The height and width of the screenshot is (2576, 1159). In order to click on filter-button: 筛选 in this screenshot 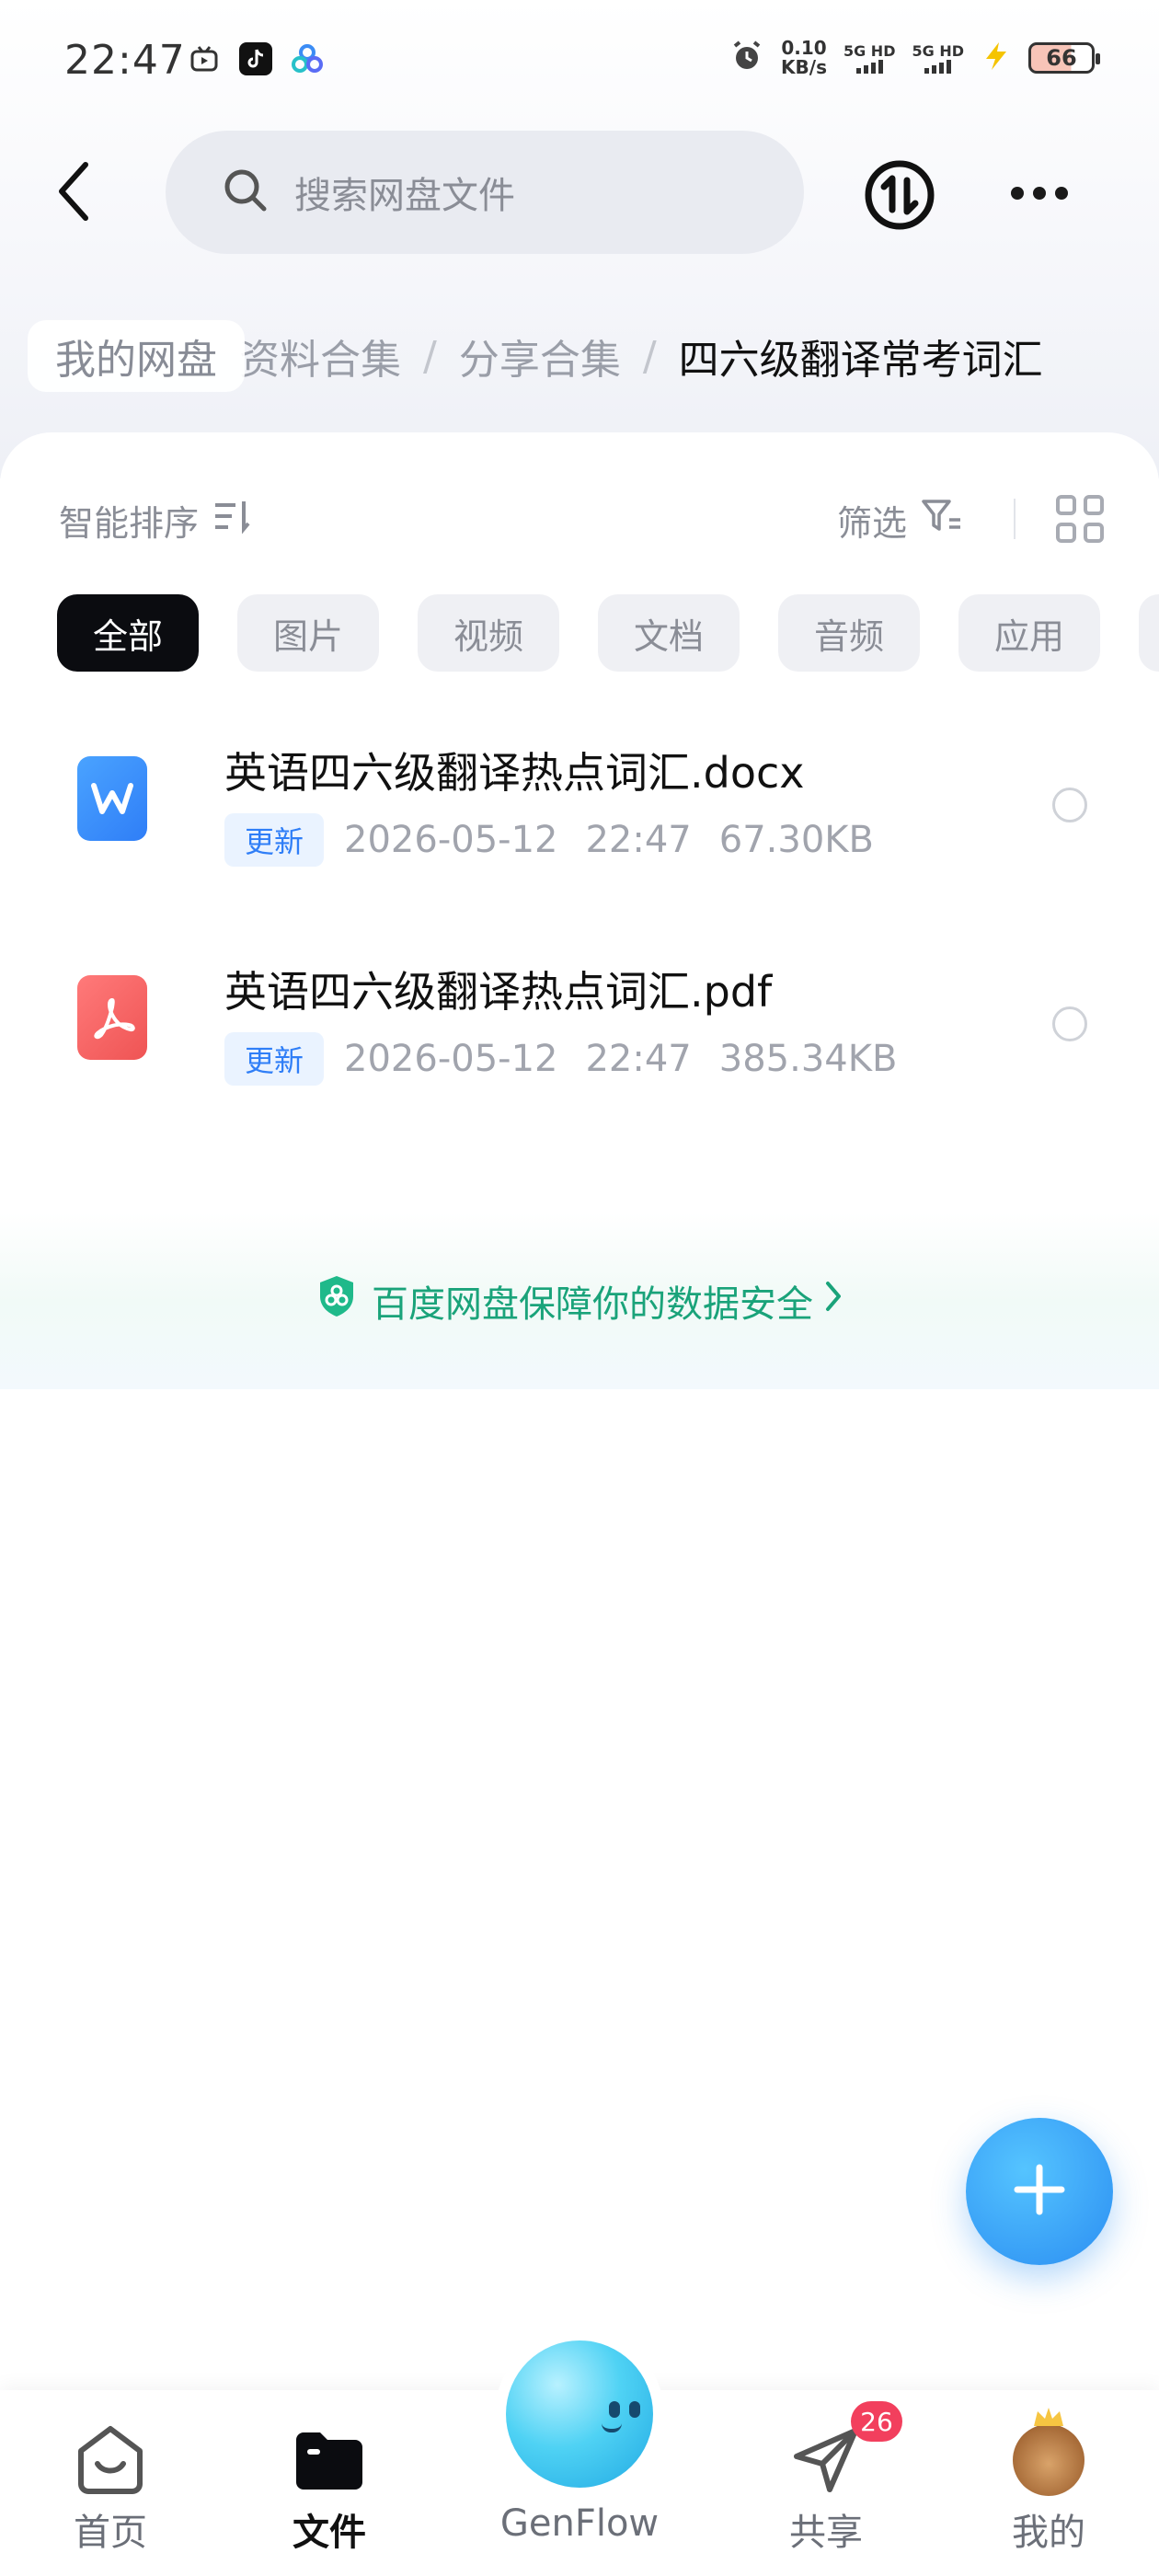, I will do `click(900, 520)`.